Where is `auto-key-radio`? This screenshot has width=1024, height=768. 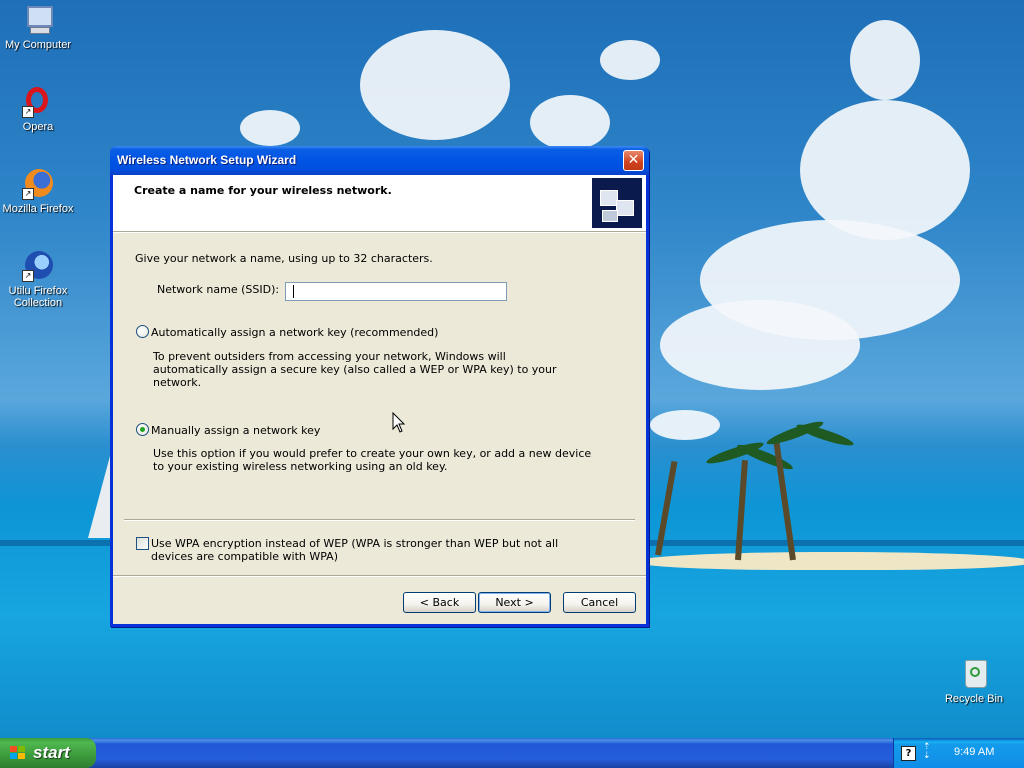
auto-key-radio is located at coordinates (142, 331).